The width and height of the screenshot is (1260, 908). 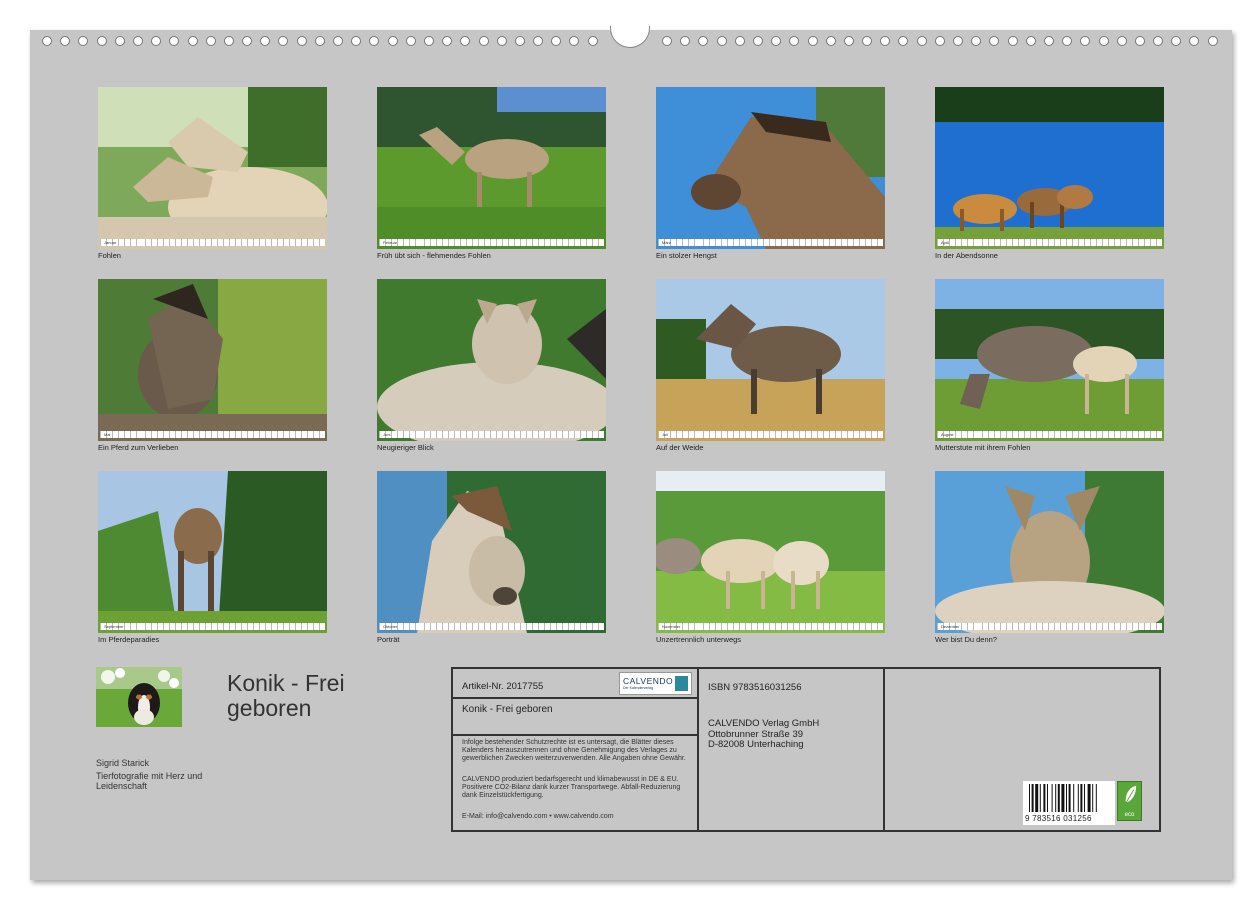 What do you see at coordinates (507, 709) in the screenshot?
I see `product-title: Konik - Frei geboren` at bounding box center [507, 709].